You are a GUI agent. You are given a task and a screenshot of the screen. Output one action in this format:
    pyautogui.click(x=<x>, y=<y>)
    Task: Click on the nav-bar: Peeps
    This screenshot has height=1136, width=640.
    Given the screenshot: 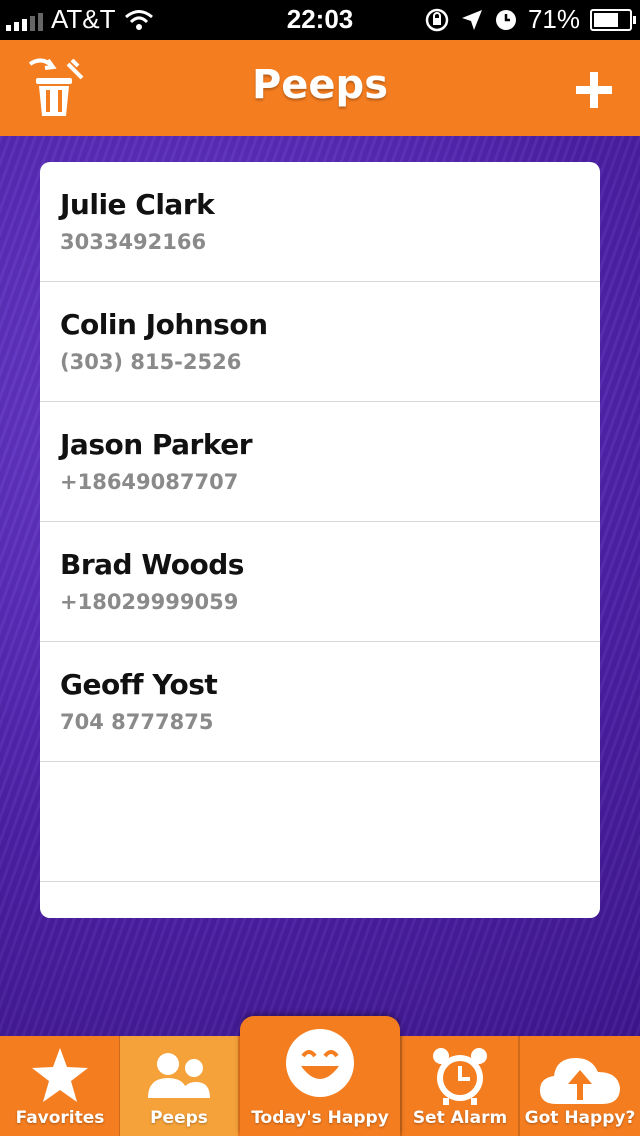 What is the action you would take?
    pyautogui.click(x=320, y=88)
    